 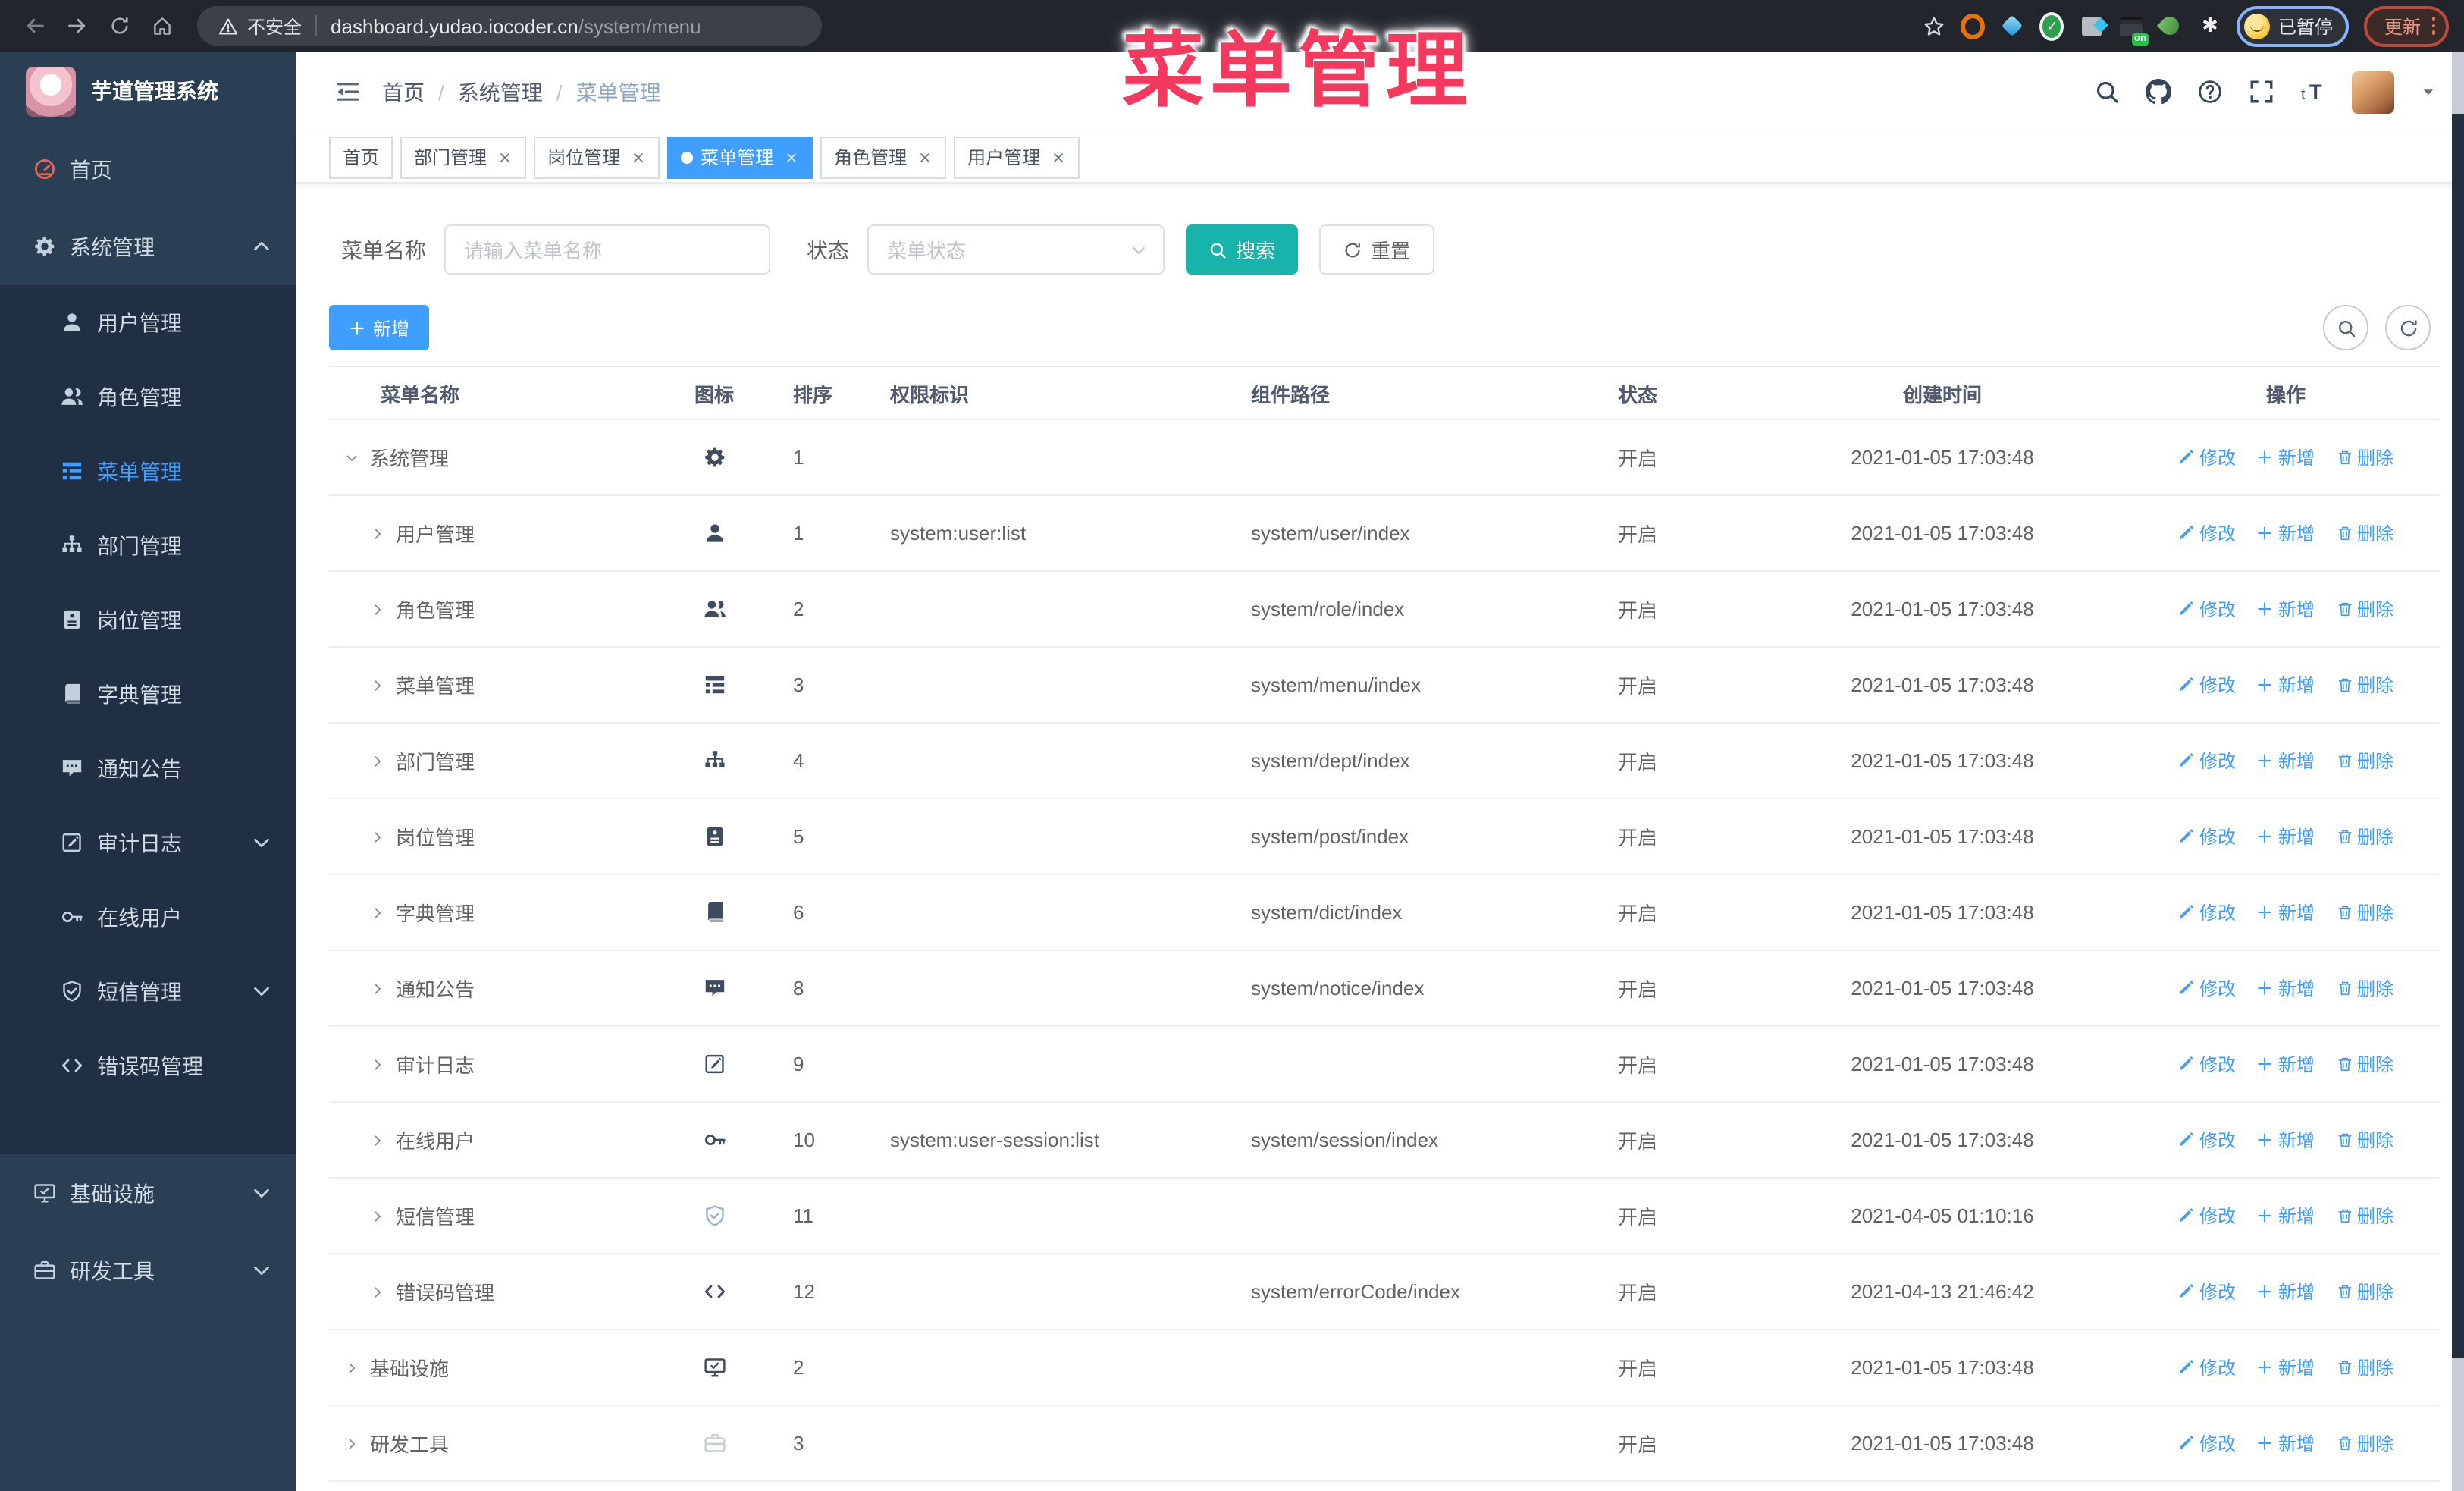 I want to click on sidebar-item: 审计日志, so click(x=148, y=842).